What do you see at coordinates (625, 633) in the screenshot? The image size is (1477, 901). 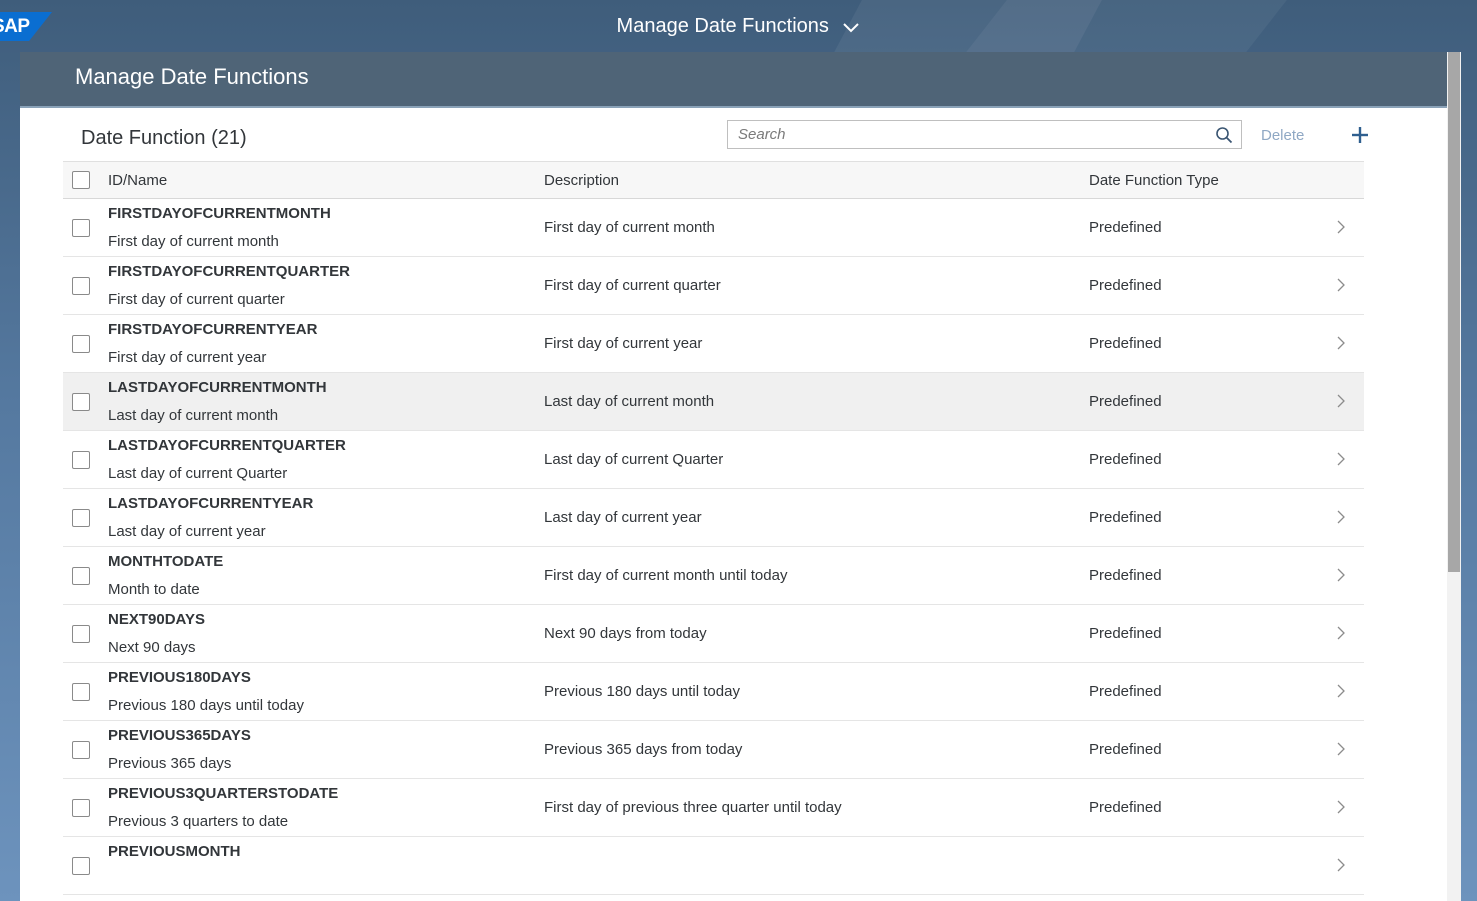 I see `row-description: Next 90 days from today` at bounding box center [625, 633].